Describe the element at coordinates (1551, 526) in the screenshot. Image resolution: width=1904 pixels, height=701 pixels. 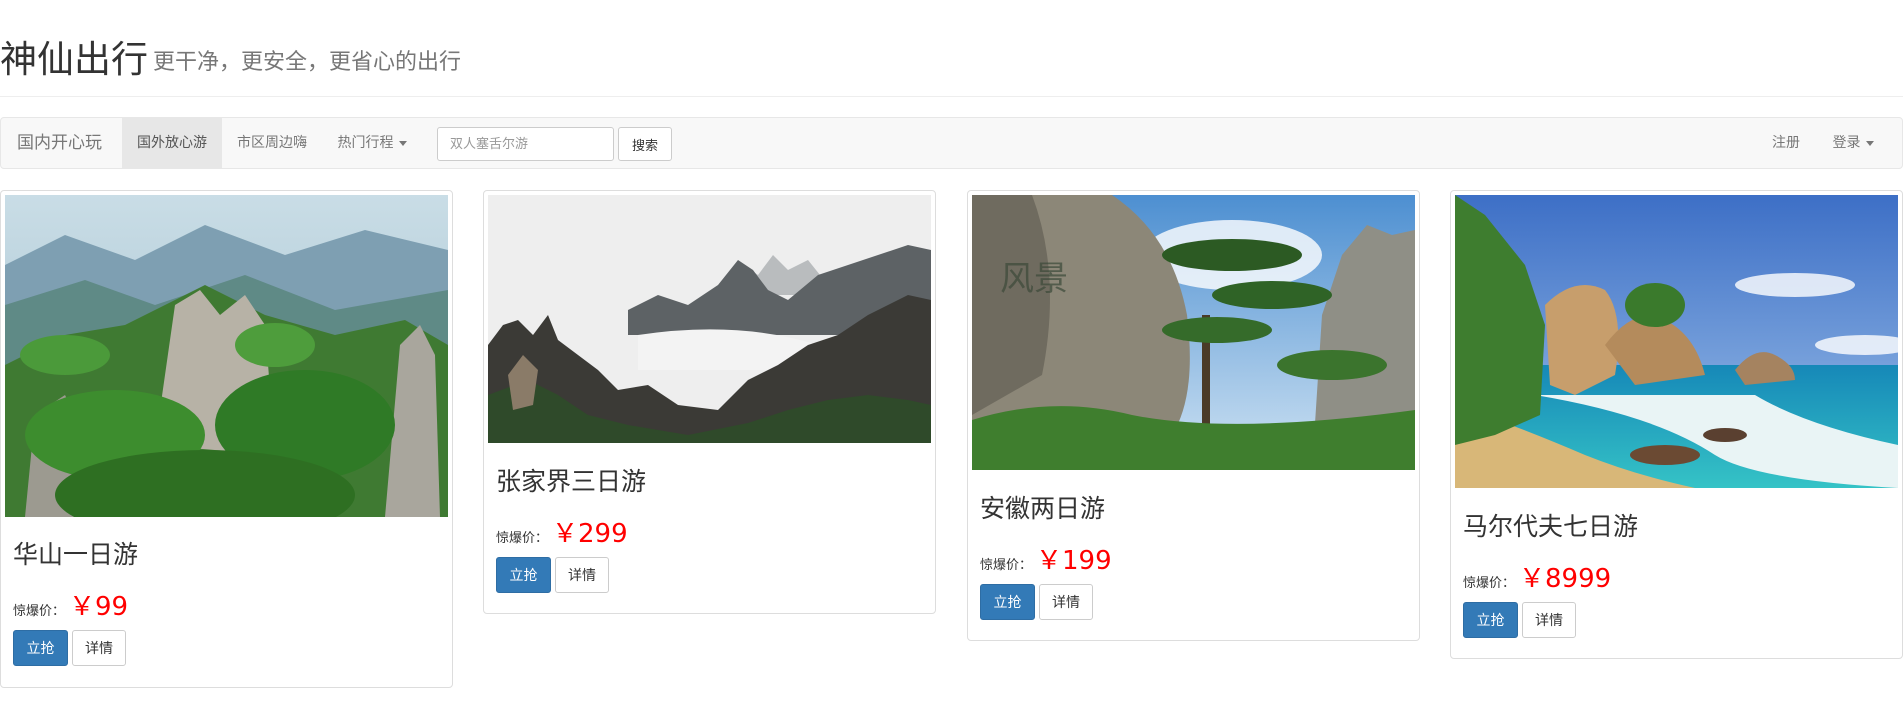
I see `card-title: 马尔代夫七日游` at that location.